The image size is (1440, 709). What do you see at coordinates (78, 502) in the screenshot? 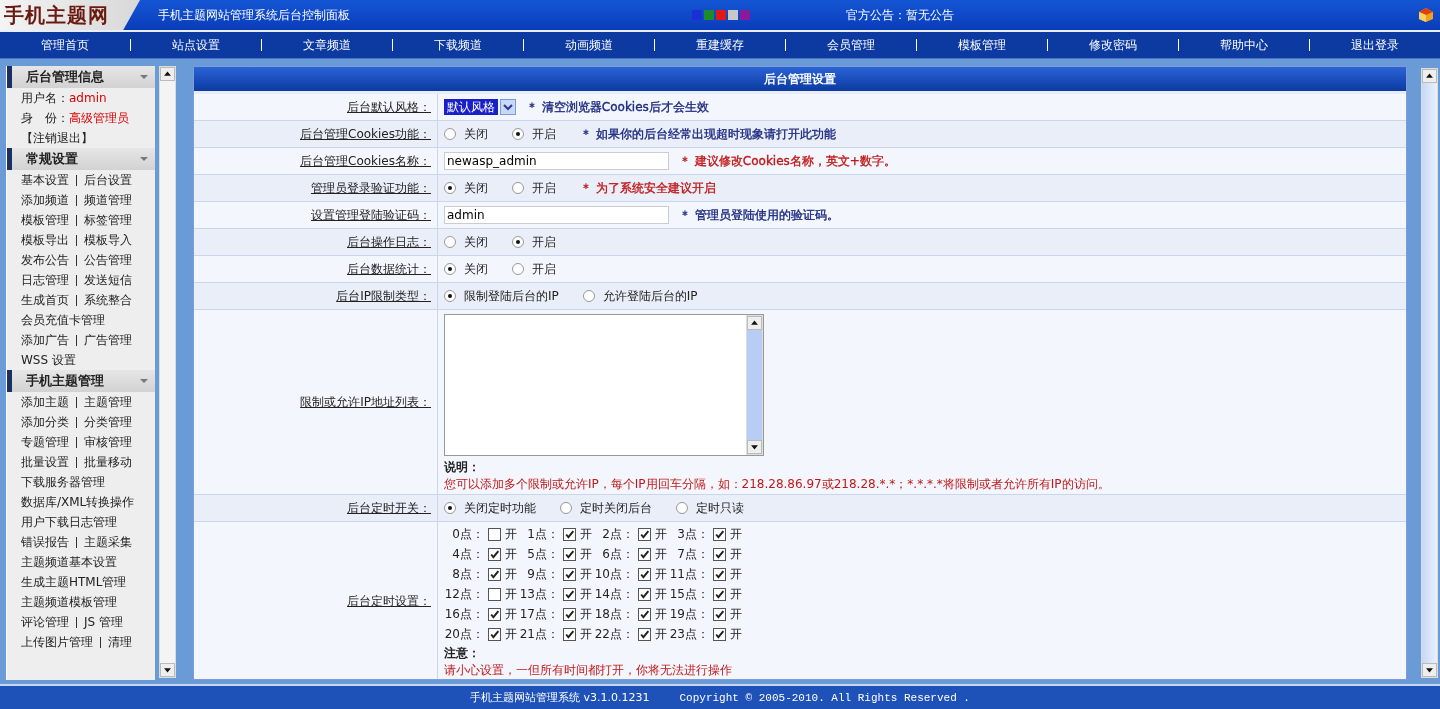
I see `sidebar-link: 数据库/XML转换操作` at bounding box center [78, 502].